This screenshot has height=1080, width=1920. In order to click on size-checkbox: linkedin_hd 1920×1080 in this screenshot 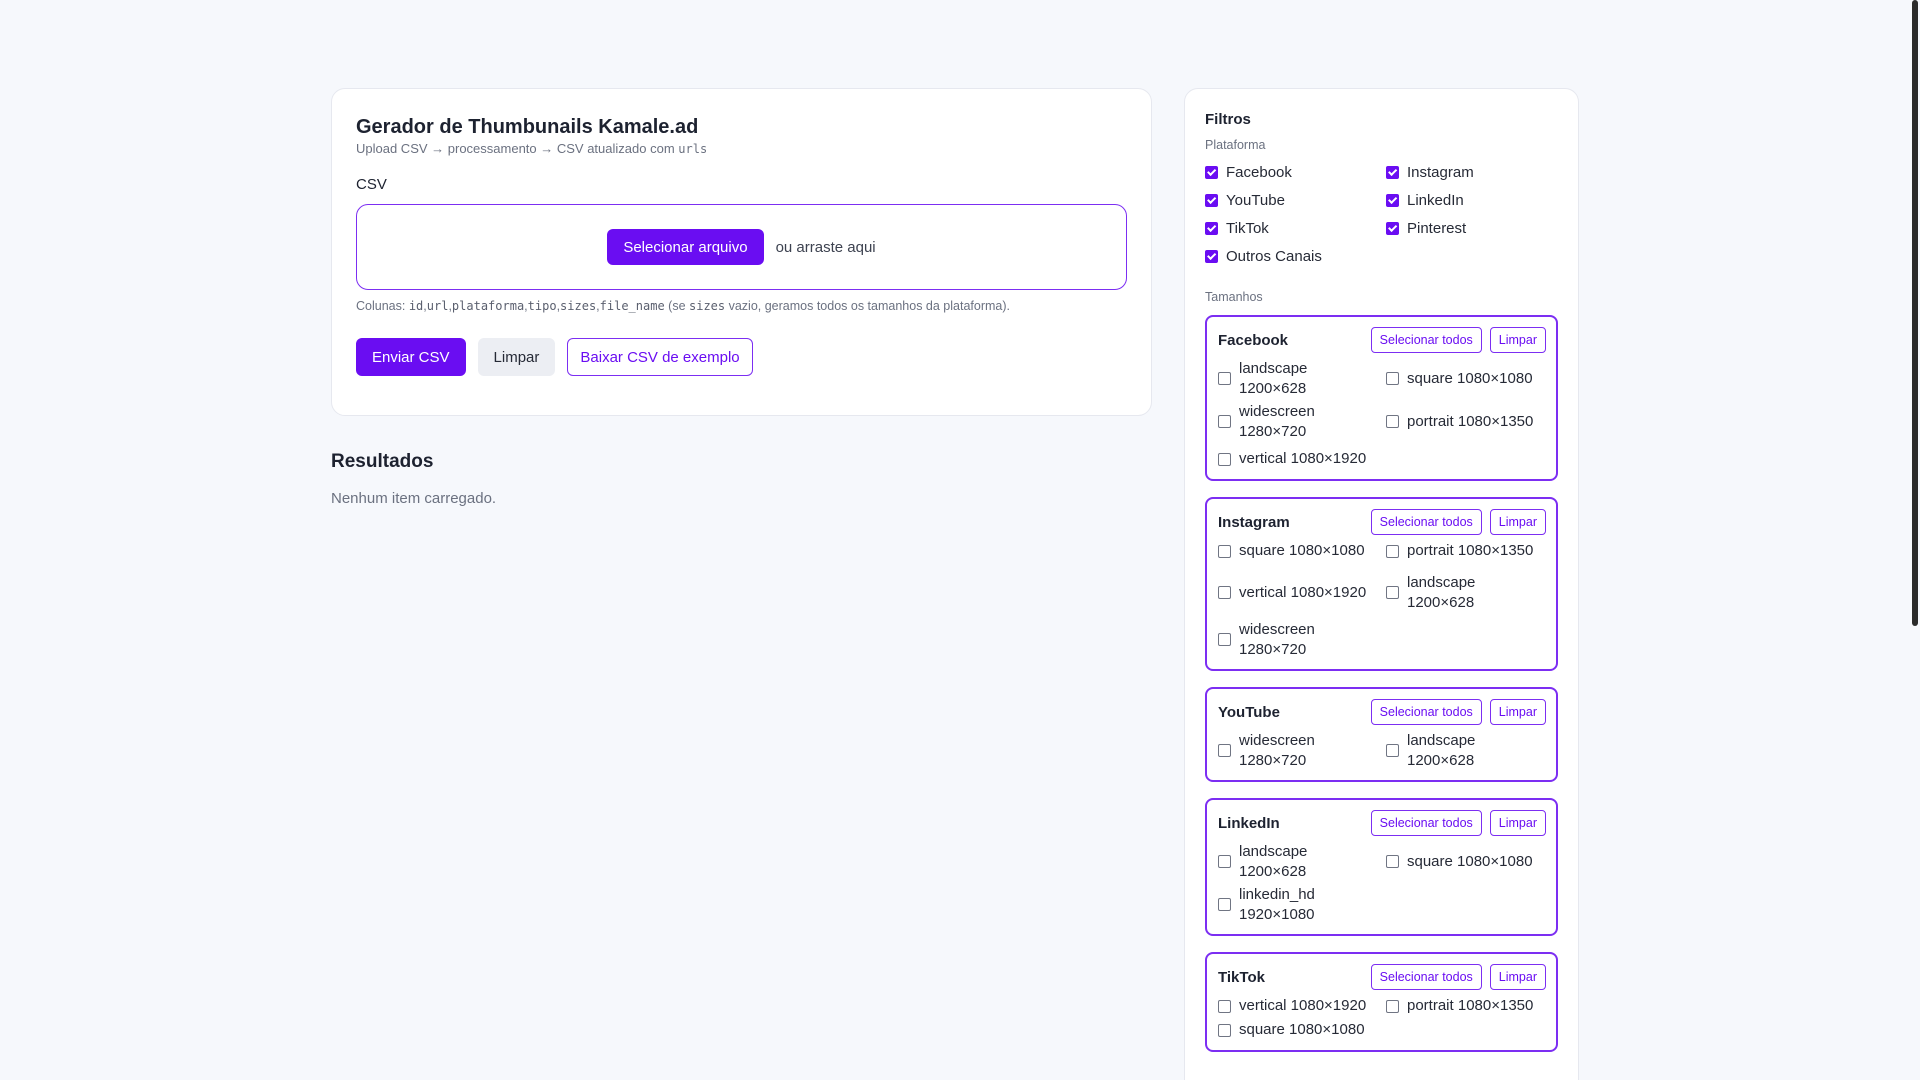, I will do `click(1302, 904)`.